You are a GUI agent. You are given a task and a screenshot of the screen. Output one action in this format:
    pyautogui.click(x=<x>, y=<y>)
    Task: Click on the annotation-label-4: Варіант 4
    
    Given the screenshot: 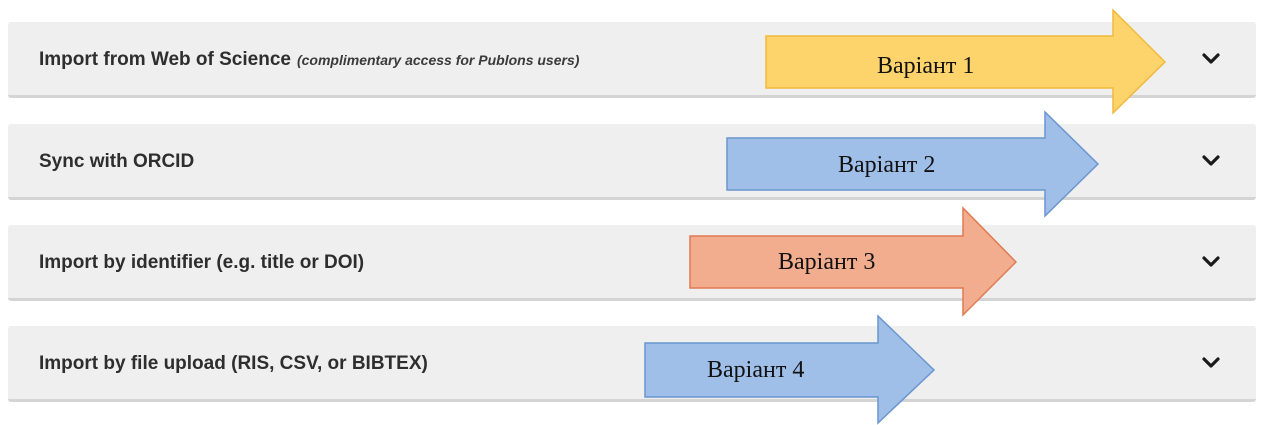 What is the action you would take?
    pyautogui.click(x=756, y=370)
    